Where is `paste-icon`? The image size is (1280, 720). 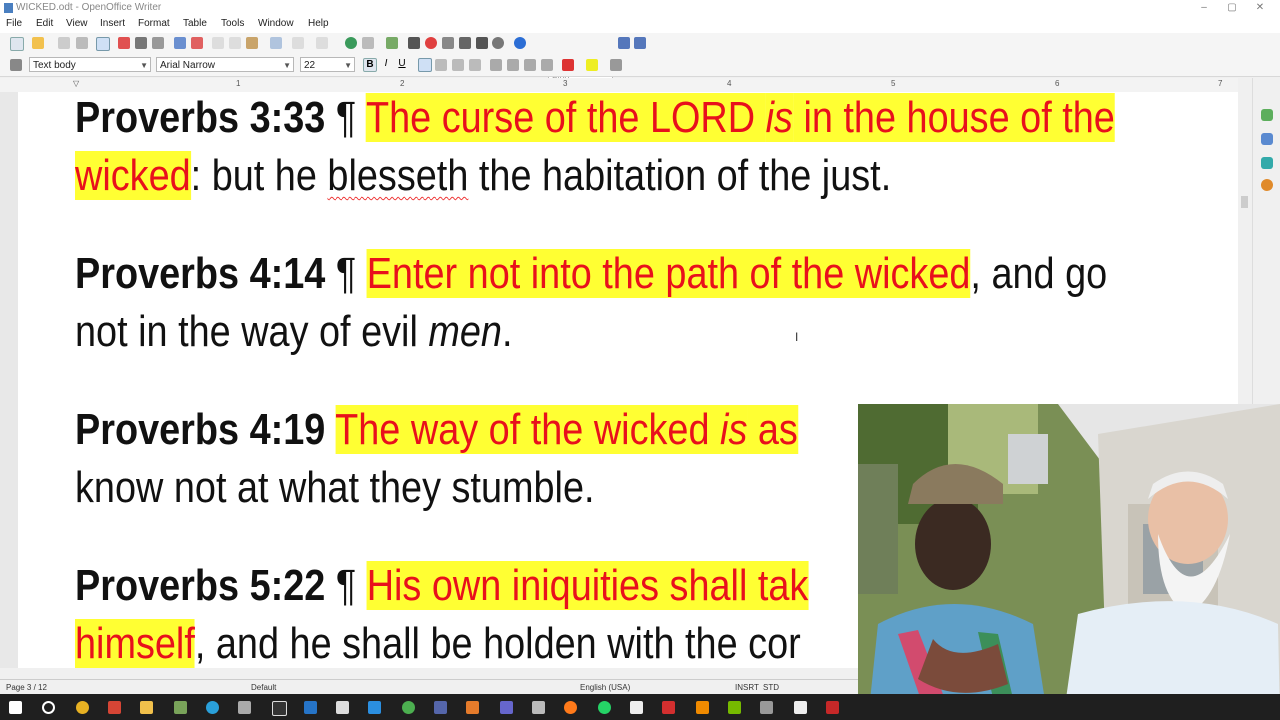 paste-icon is located at coordinates (252, 43).